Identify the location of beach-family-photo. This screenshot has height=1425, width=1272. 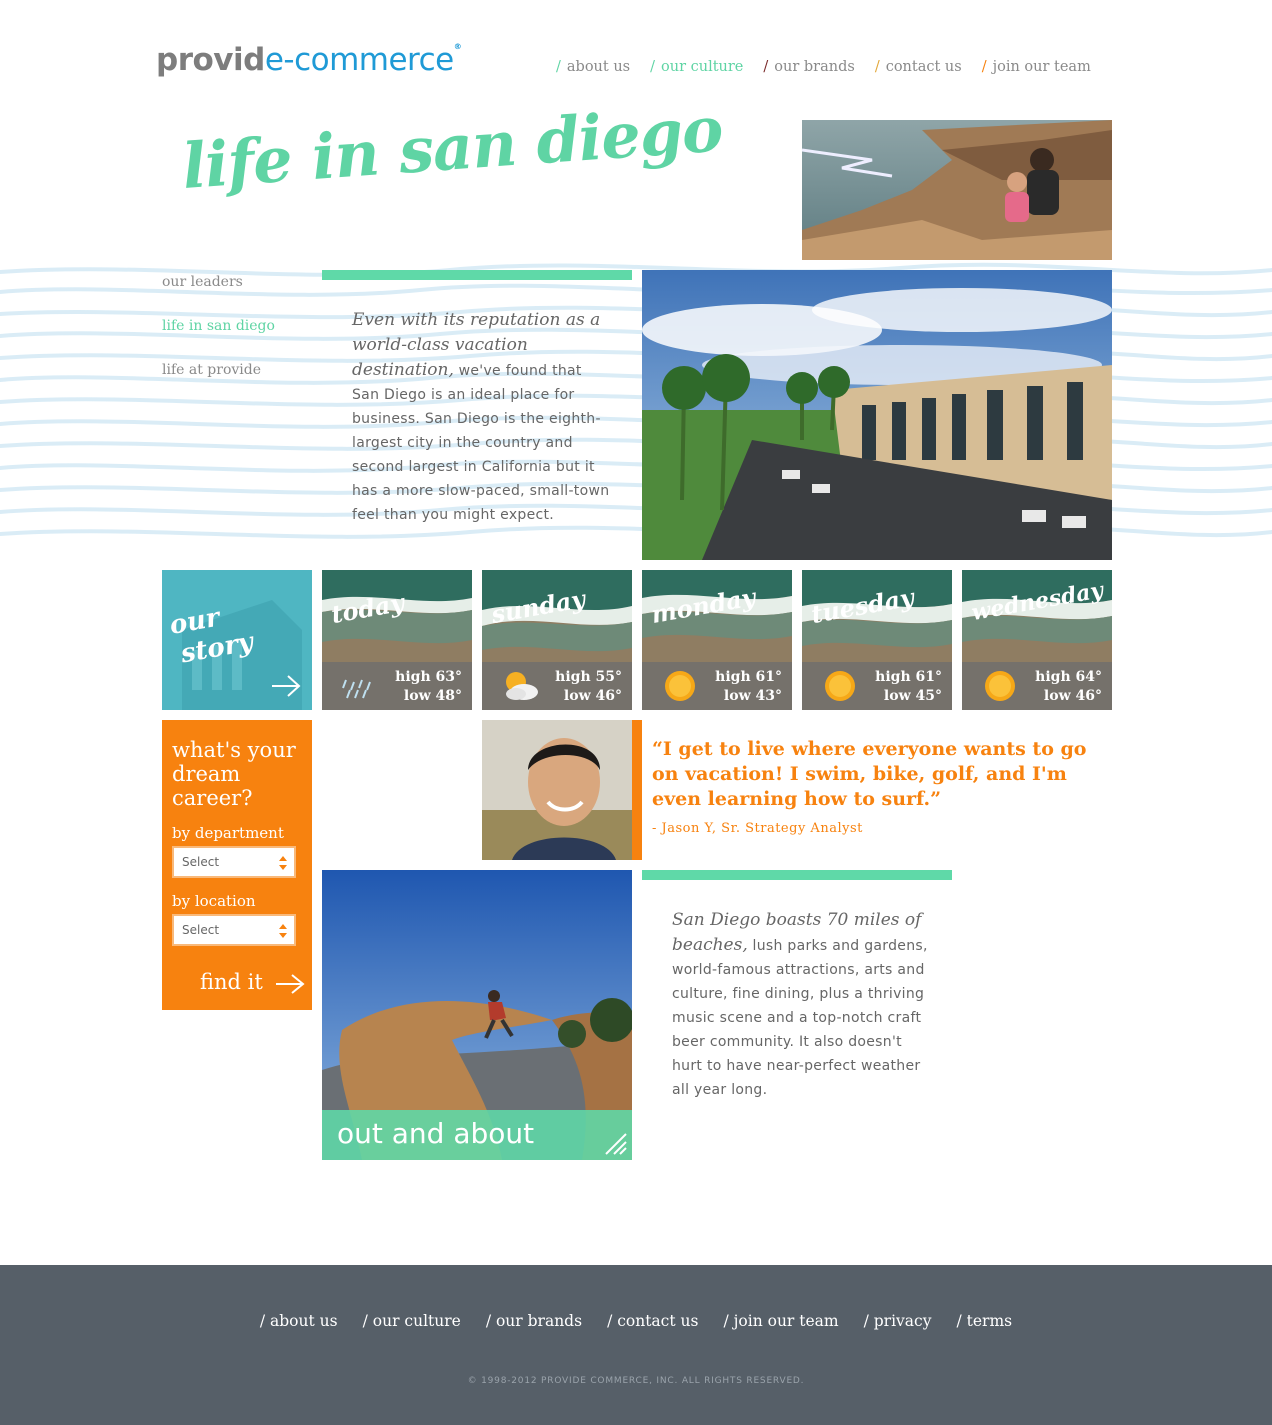
(957, 190).